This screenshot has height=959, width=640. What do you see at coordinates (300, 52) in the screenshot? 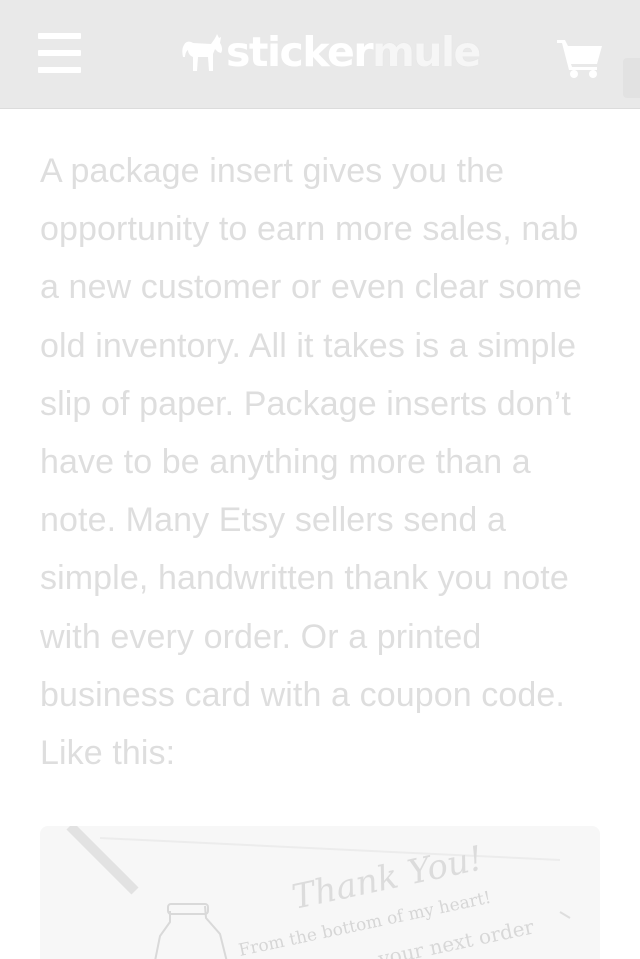
I see `logo-word-sticker: sticker` at bounding box center [300, 52].